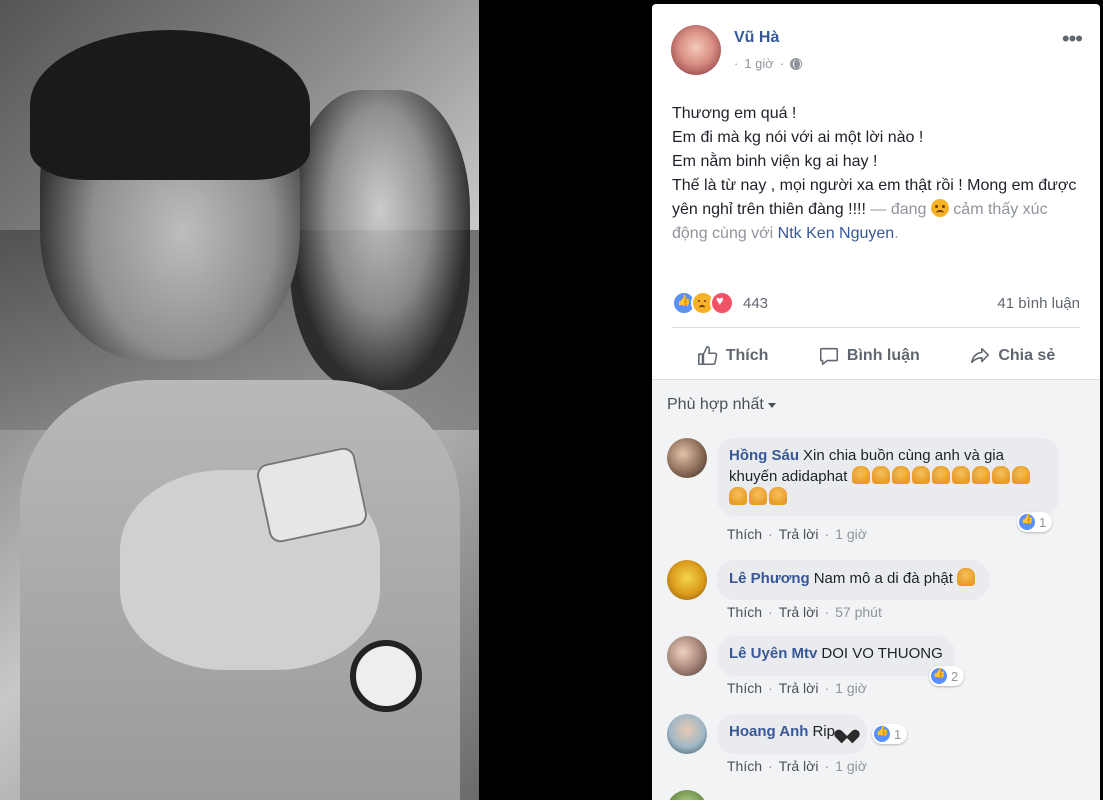 The height and width of the screenshot is (800, 1103). What do you see at coordinates (883, 578) in the screenshot?
I see `comment-text: Nam mô a di đà phật` at bounding box center [883, 578].